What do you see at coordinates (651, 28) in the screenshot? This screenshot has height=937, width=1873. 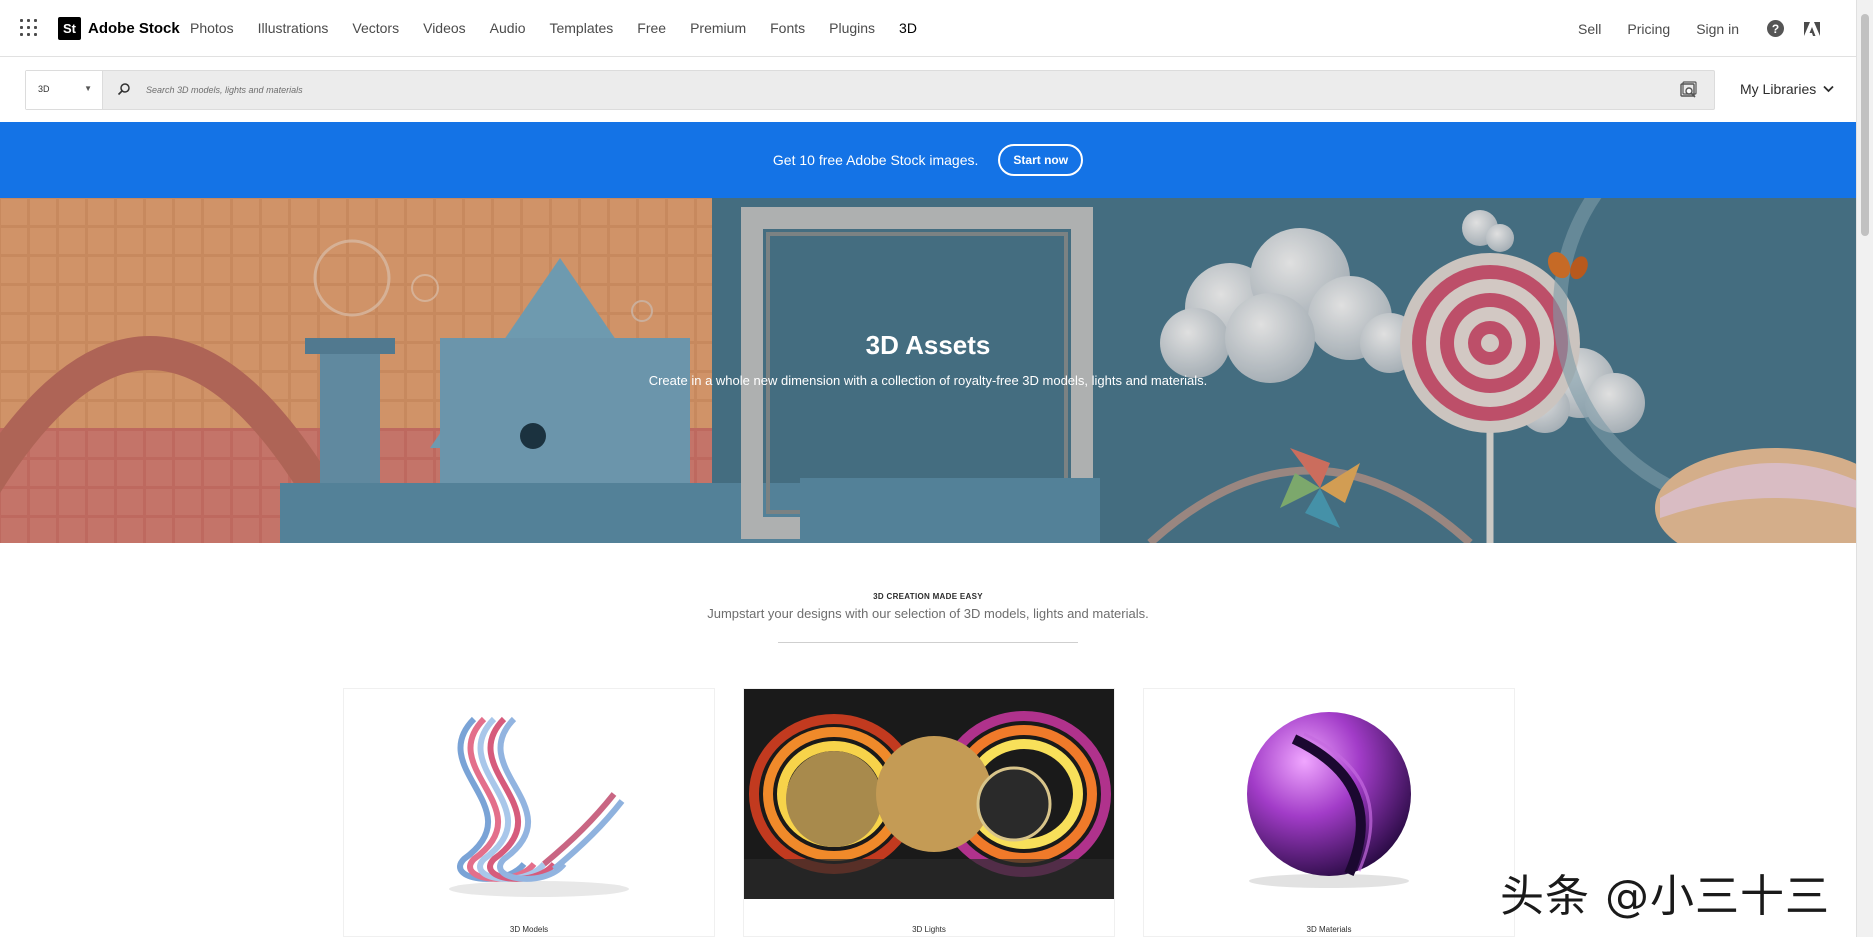 I see `nav-free: Free` at bounding box center [651, 28].